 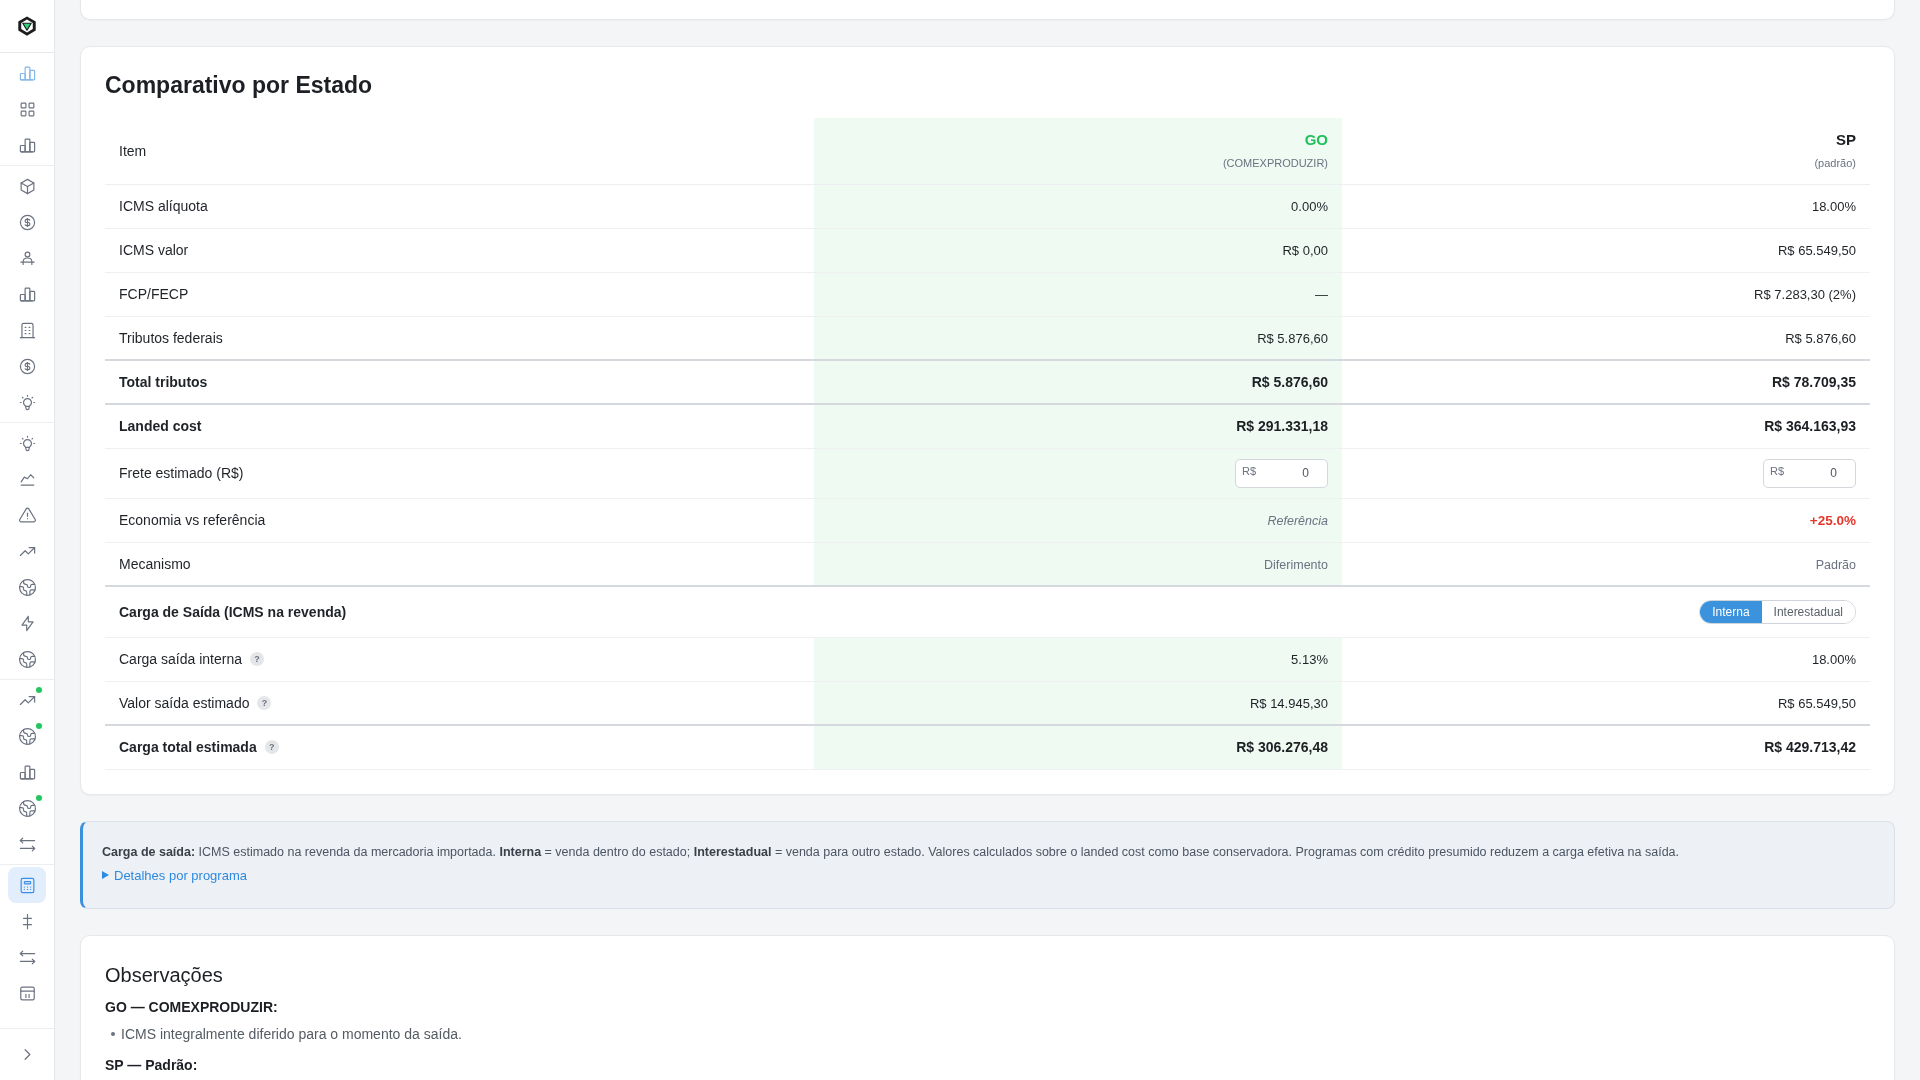 I want to click on warning-icon, so click(x=27, y=515).